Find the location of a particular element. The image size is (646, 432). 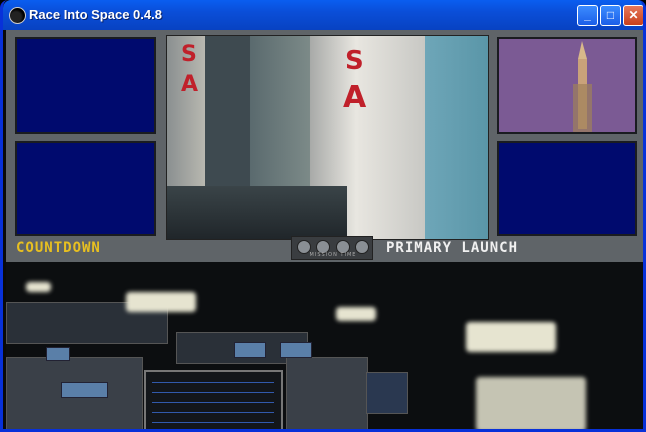

rocket-icon is located at coordinates (582, 86).